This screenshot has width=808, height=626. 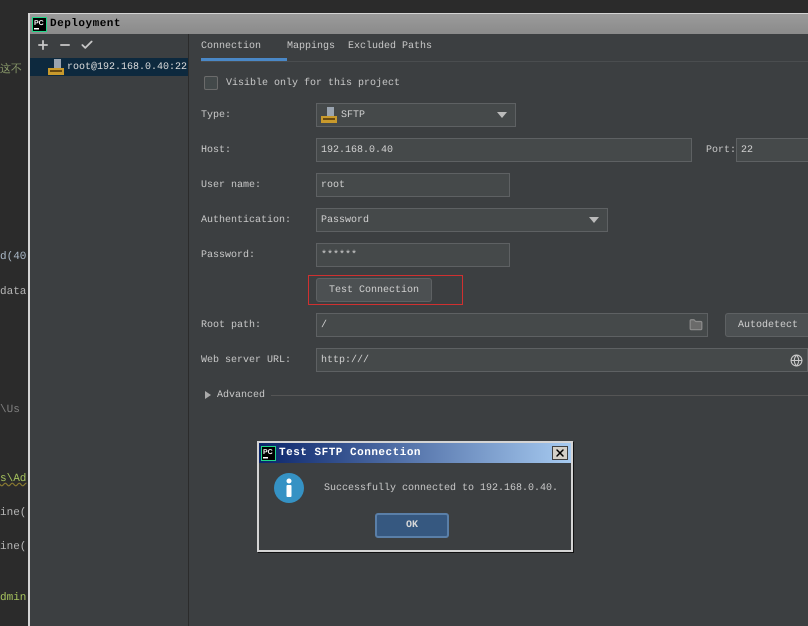 I want to click on field-label: Port:, so click(x=721, y=150).